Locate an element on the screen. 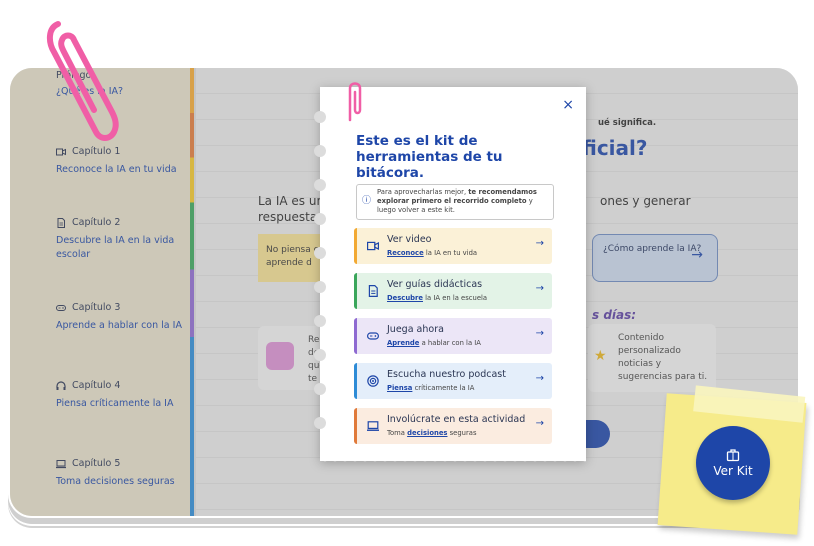 This screenshot has height=546, width=814. kit-item-title: Juega ahora is located at coordinates (415, 329).